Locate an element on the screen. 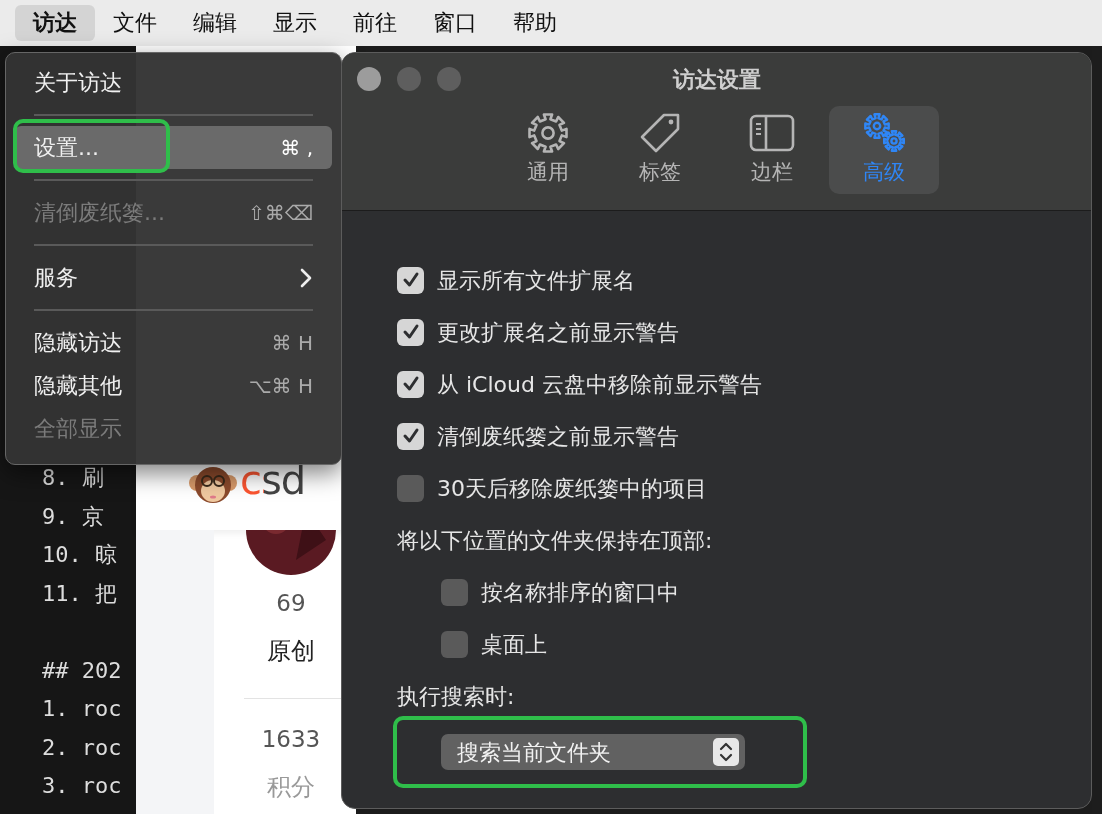 The width and height of the screenshot is (1102, 814). preferences-tab: 标签 is located at coordinates (660, 150).